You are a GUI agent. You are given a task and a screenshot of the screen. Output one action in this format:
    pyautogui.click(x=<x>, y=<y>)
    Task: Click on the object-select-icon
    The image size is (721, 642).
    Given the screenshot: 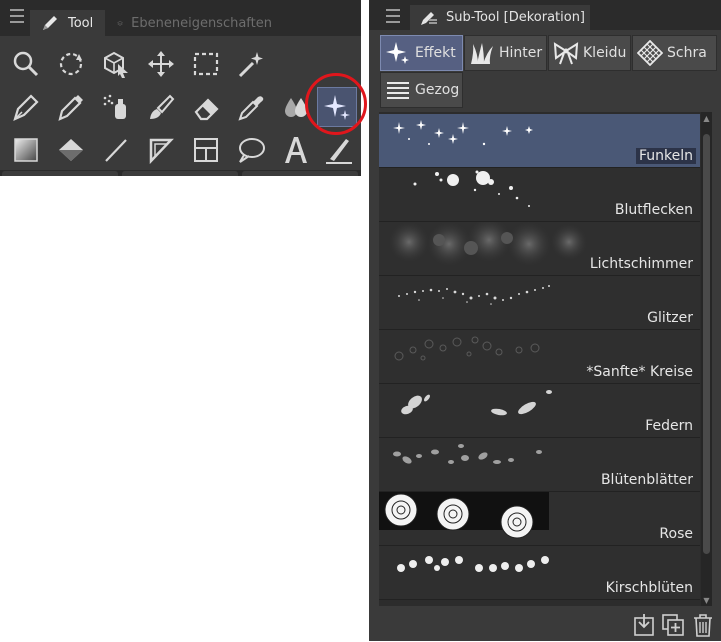 What is the action you would take?
    pyautogui.click(x=116, y=64)
    